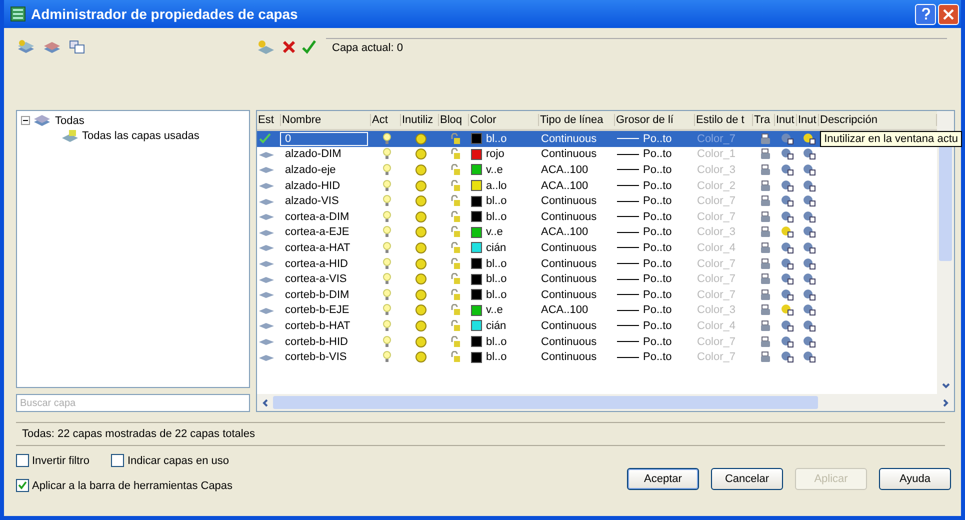 The image size is (965, 520). I want to click on set-current-button, so click(309, 47).